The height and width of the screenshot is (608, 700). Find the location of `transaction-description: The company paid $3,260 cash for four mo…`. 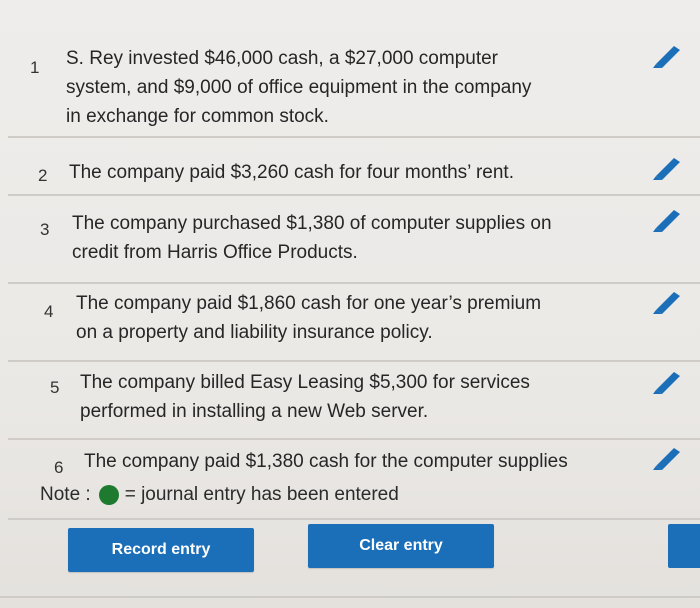

transaction-description: The company paid $3,260 cash for four mo… is located at coordinates (291, 172).